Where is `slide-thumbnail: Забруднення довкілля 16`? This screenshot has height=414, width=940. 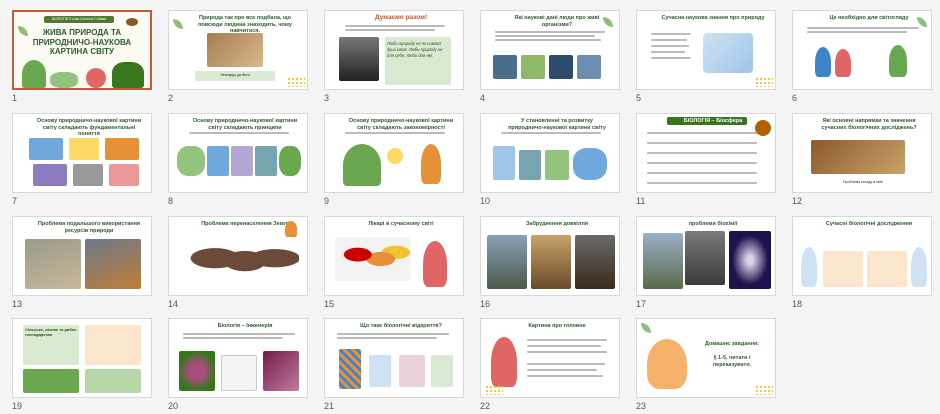 slide-thumbnail: Забруднення довкілля 16 is located at coordinates (558, 264).